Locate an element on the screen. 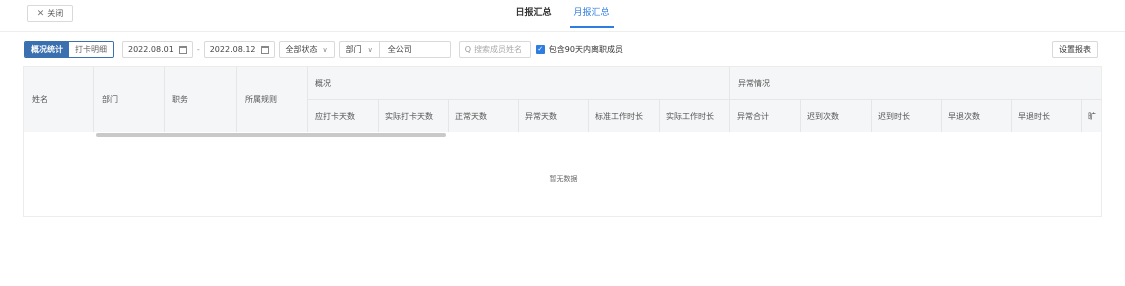 This screenshot has height=286, width=1125. tab-clockin-details: 打卡明细 is located at coordinates (91, 49).